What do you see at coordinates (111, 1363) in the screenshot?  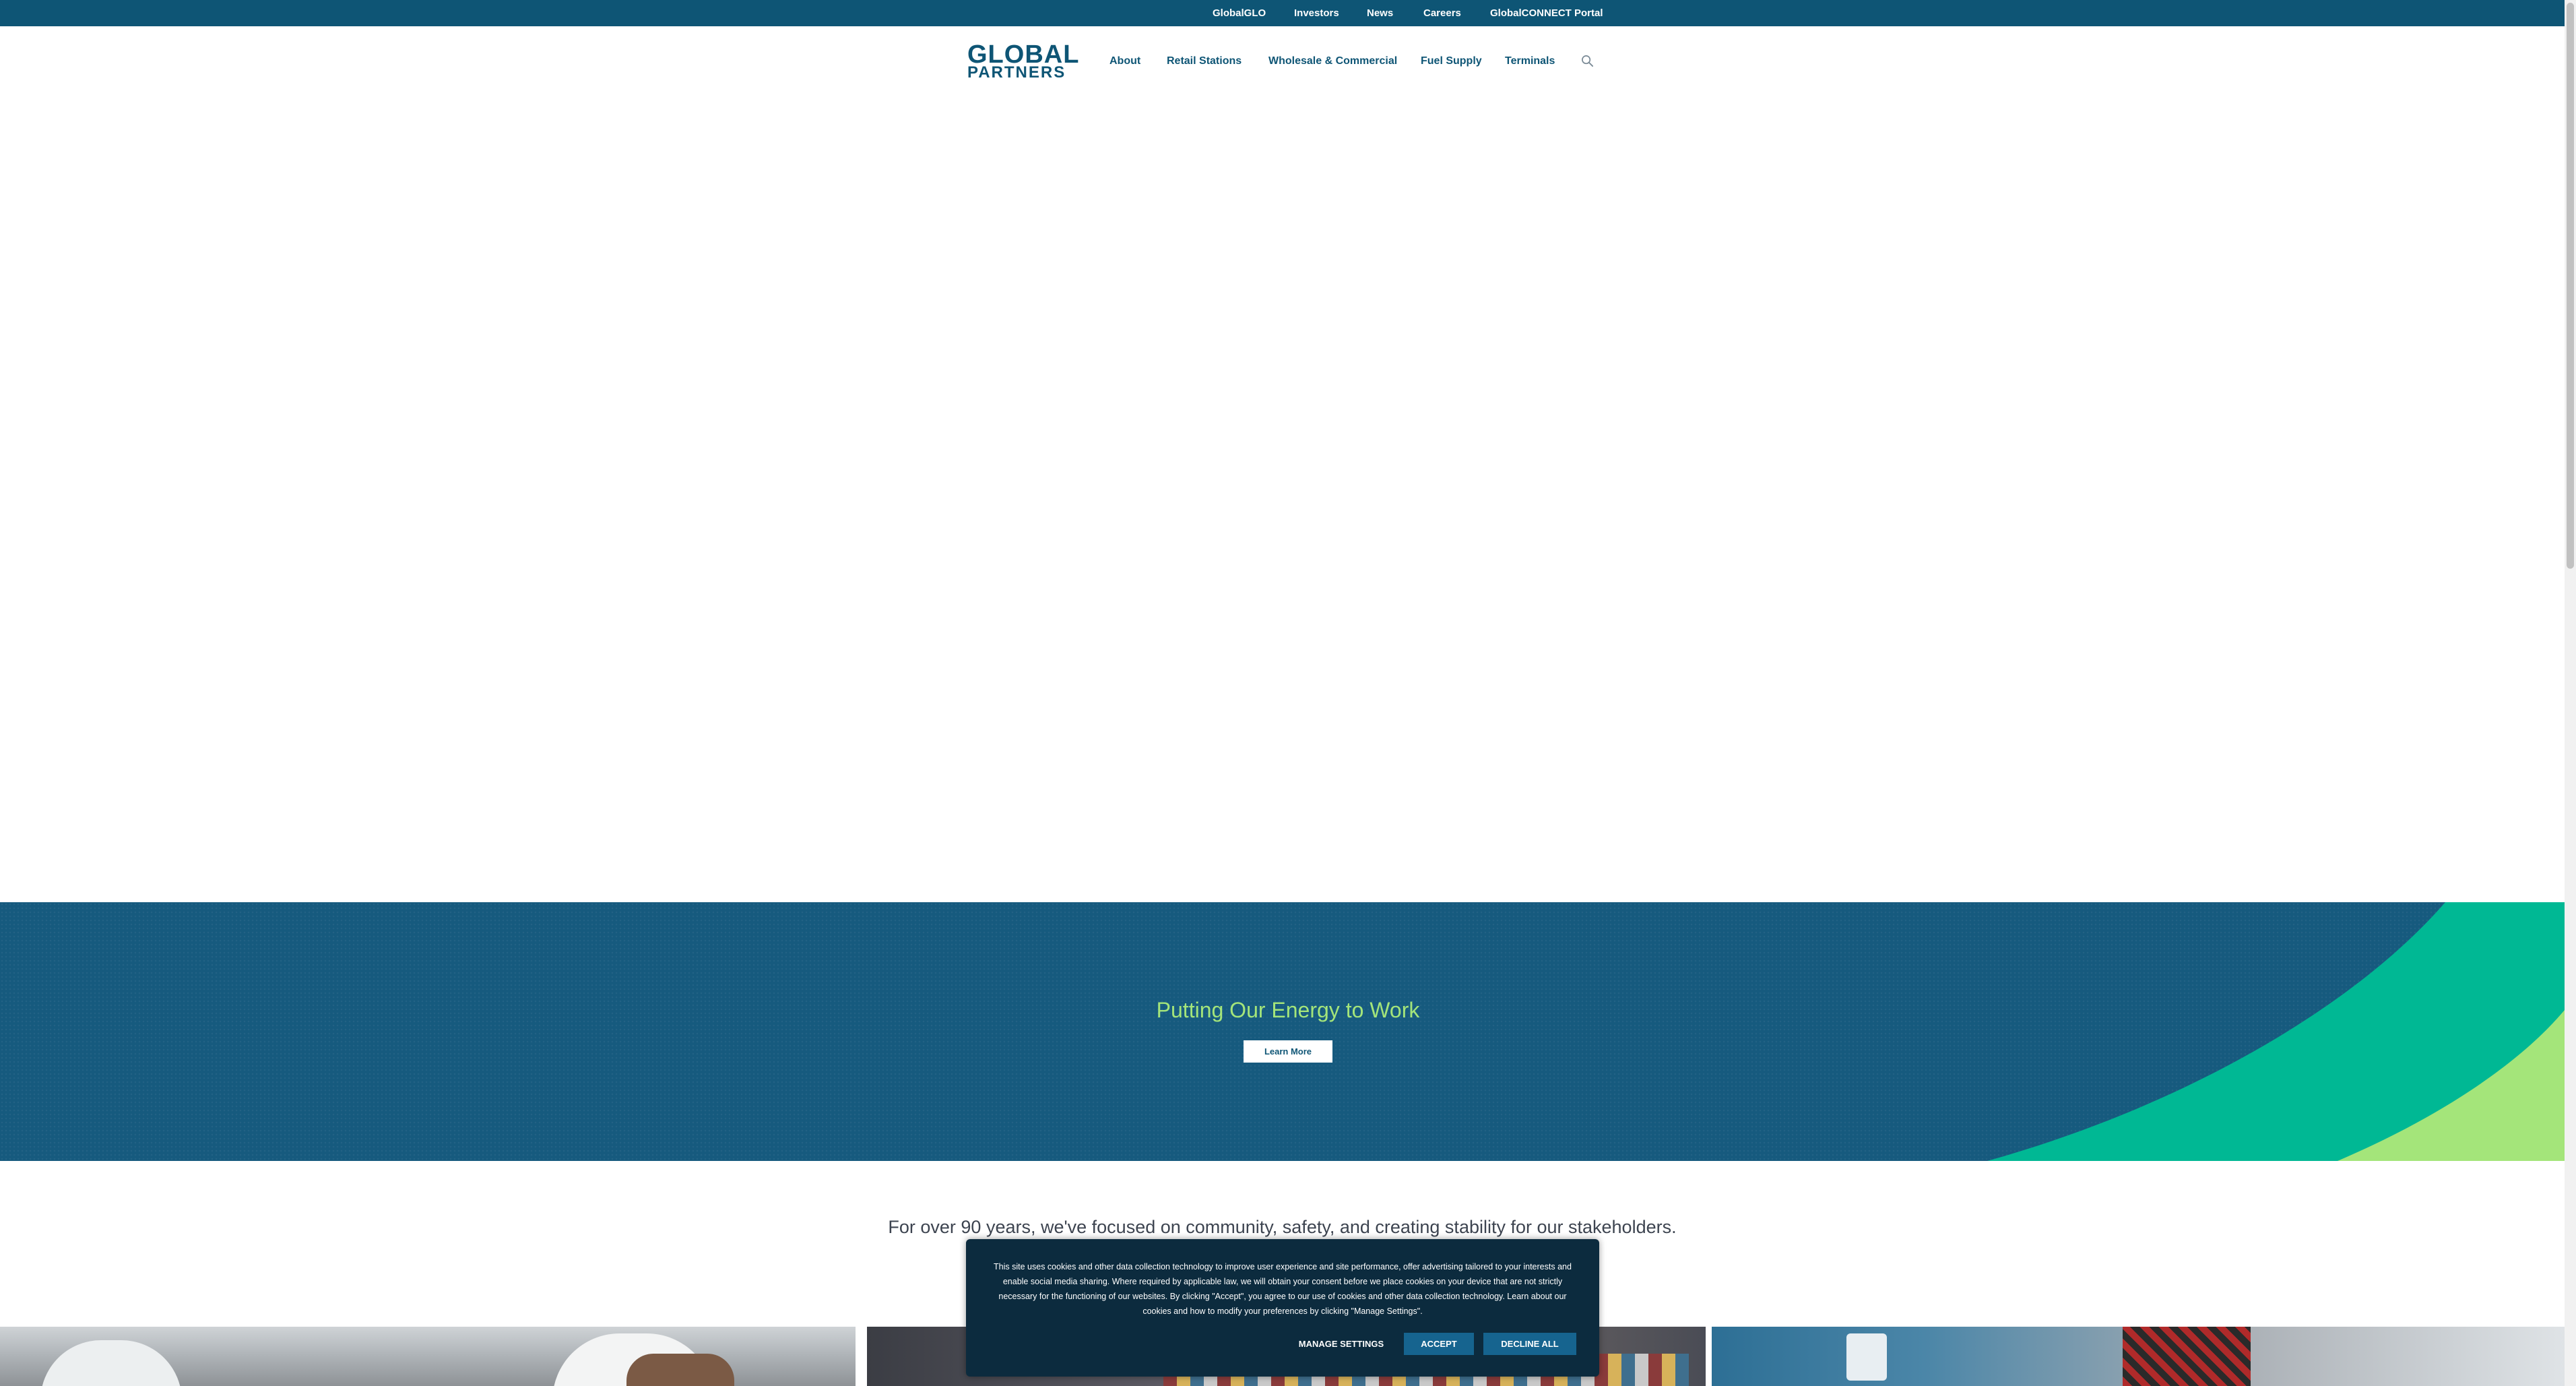 I see `hard-hat-shape` at bounding box center [111, 1363].